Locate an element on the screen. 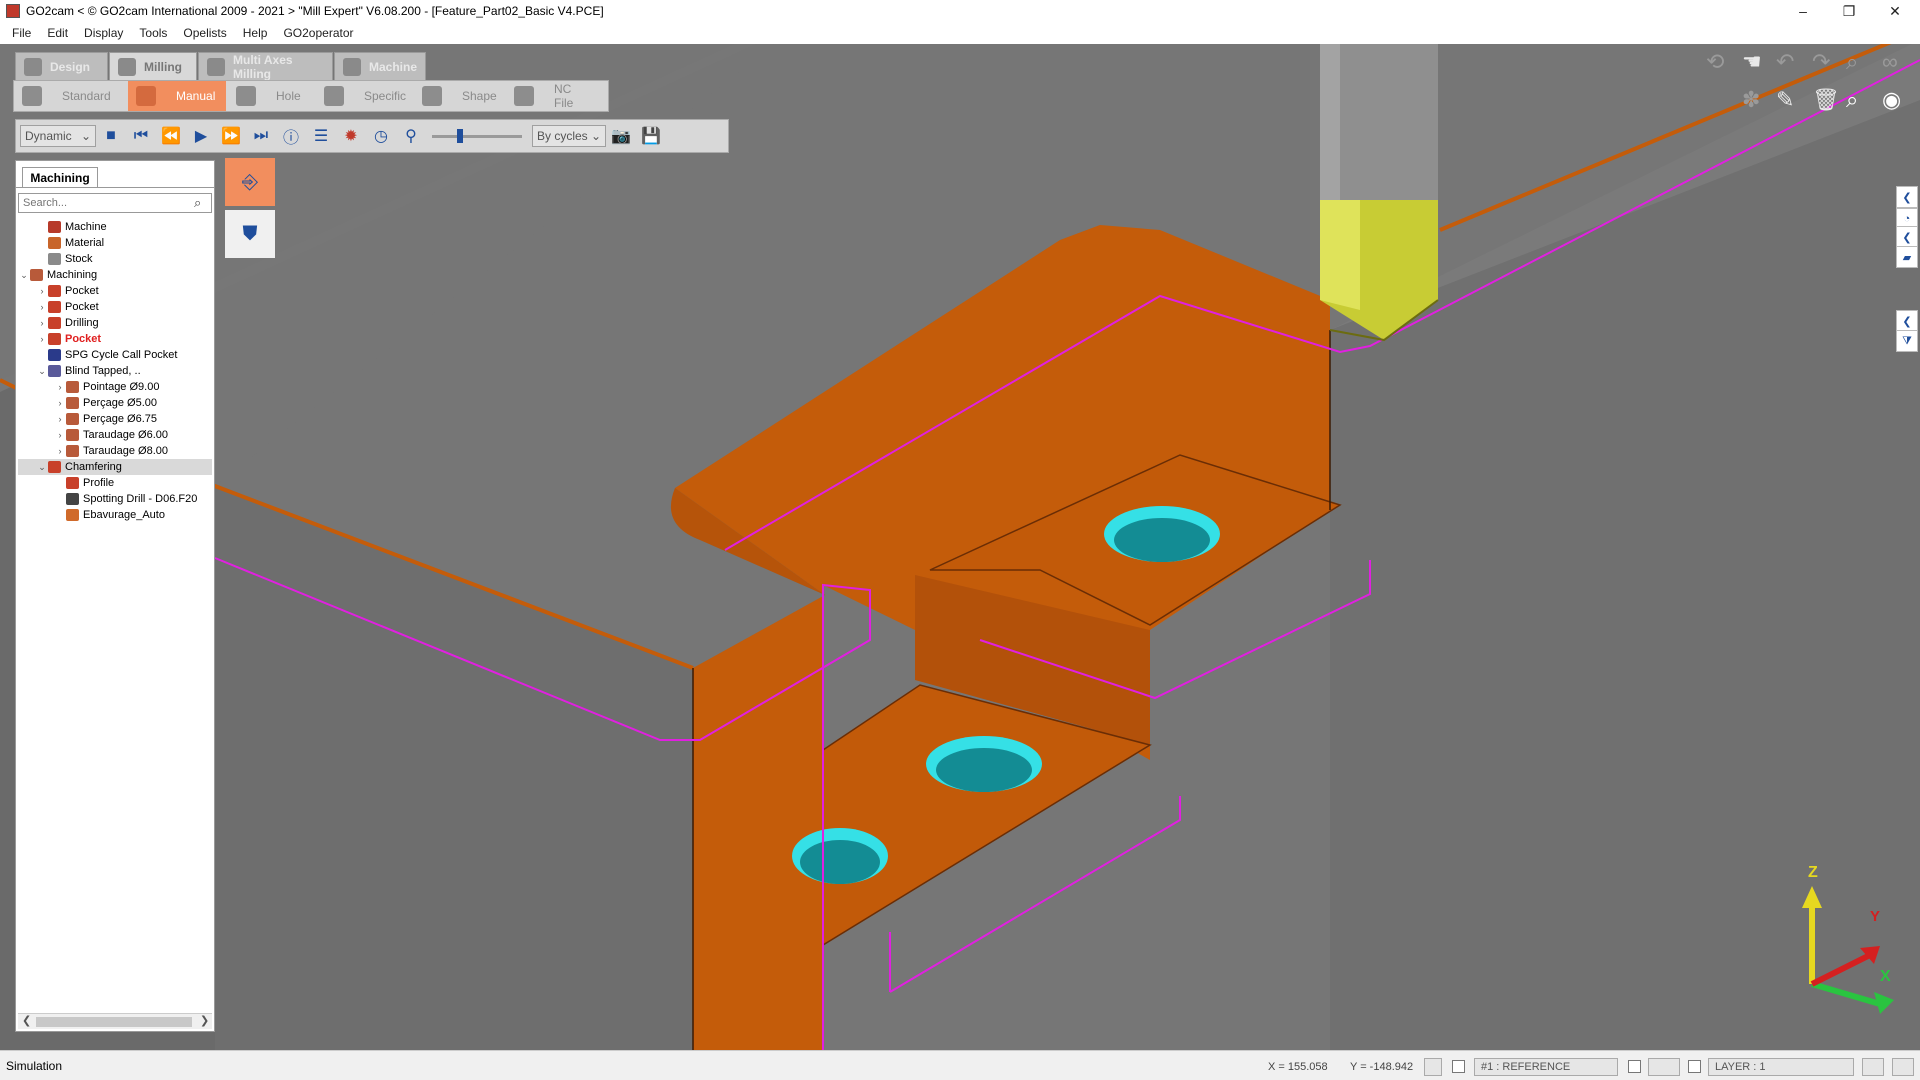  menu-opelists: Opelists is located at coordinates (204, 33).